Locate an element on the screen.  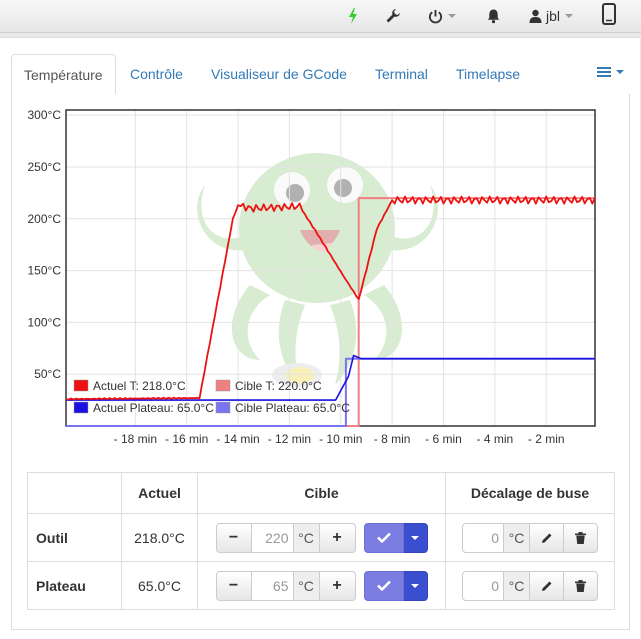
row-name-tool: Outil is located at coordinates (74, 537).